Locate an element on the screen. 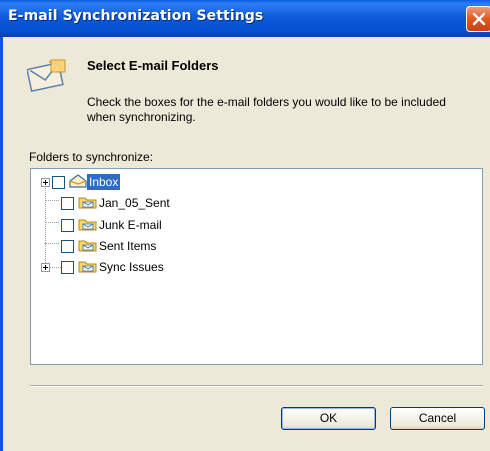 Image resolution: width=490 pixels, height=451 pixels. close-icon is located at coordinates (479, 19).